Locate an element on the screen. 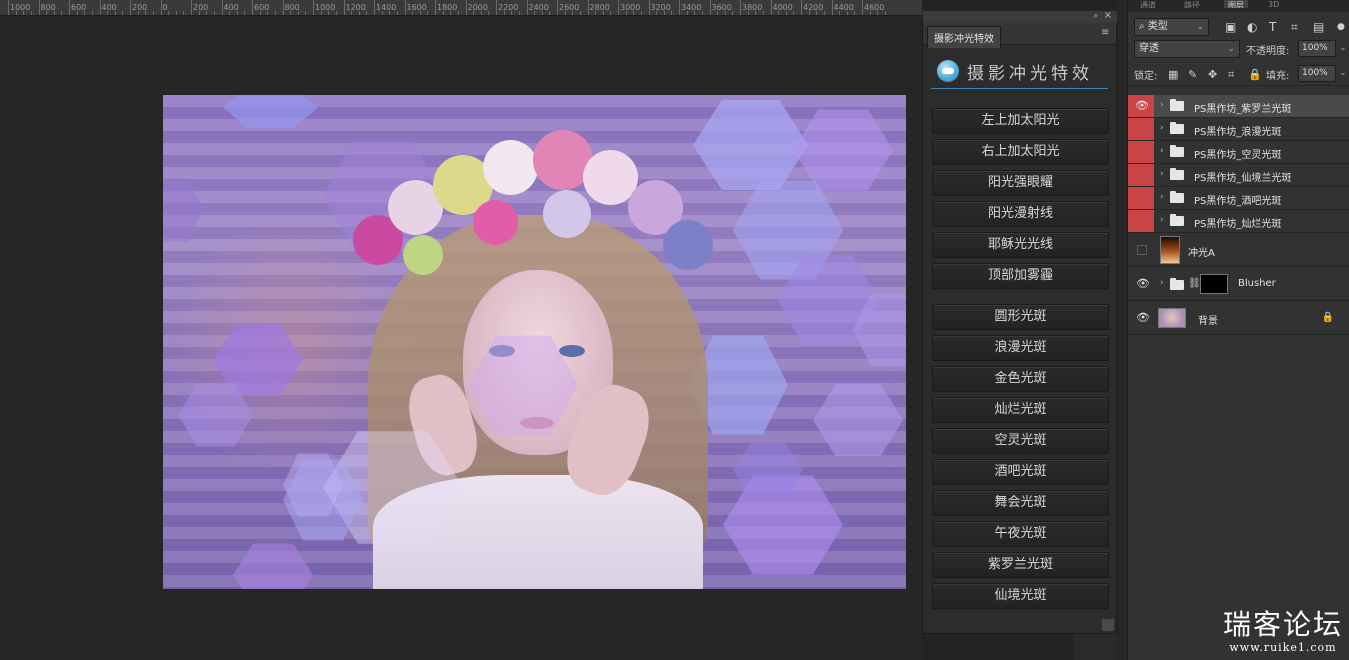 This screenshot has width=1349, height=660. layer-row: › PS黑作坊_酒吧光斑 is located at coordinates (1238, 198).